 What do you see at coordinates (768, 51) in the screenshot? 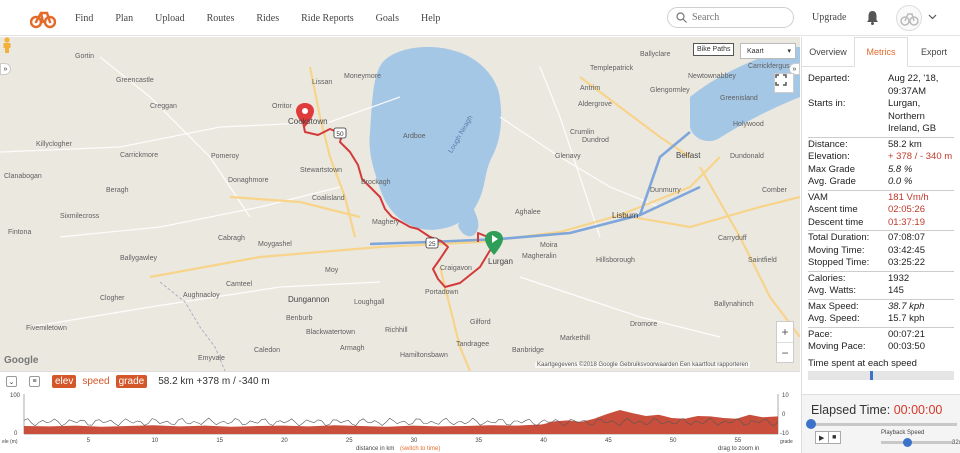
I see `map-type-select: Kaart ▾` at bounding box center [768, 51].